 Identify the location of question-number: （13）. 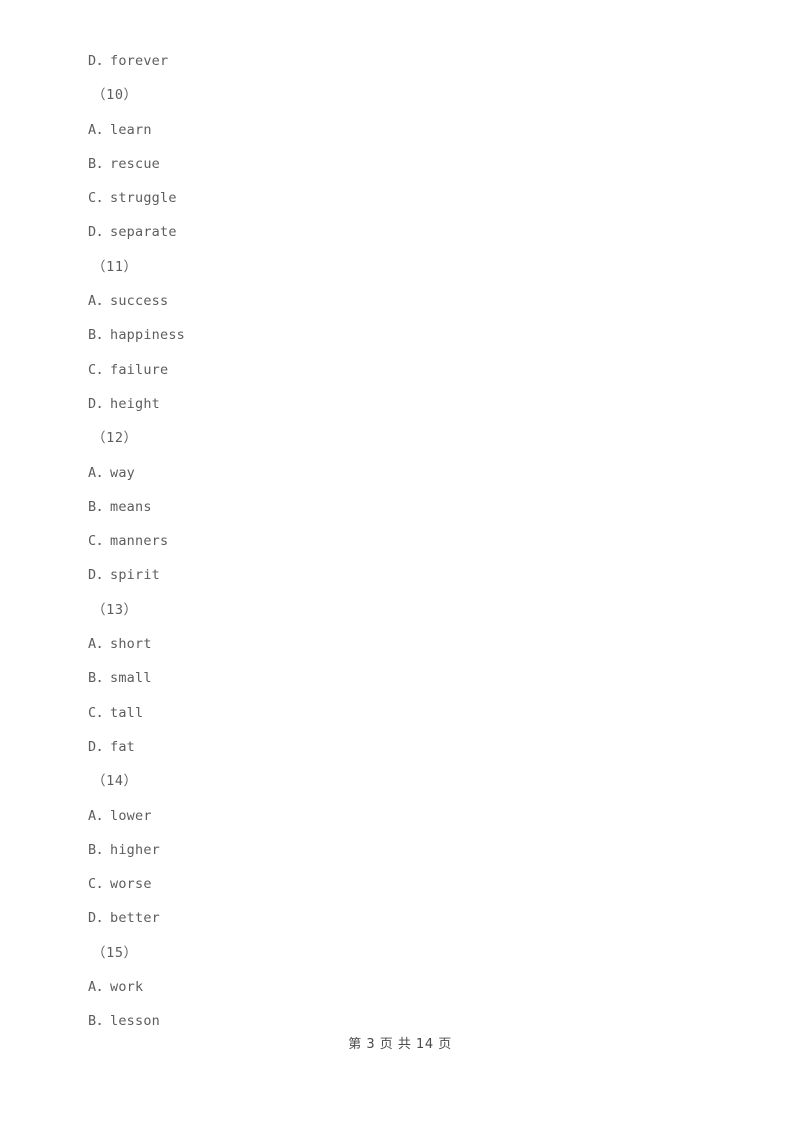
(115, 609).